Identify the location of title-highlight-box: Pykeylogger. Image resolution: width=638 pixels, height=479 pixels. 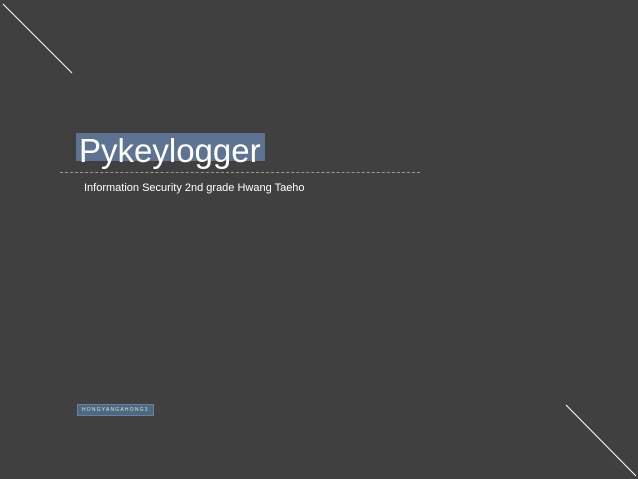
(170, 150).